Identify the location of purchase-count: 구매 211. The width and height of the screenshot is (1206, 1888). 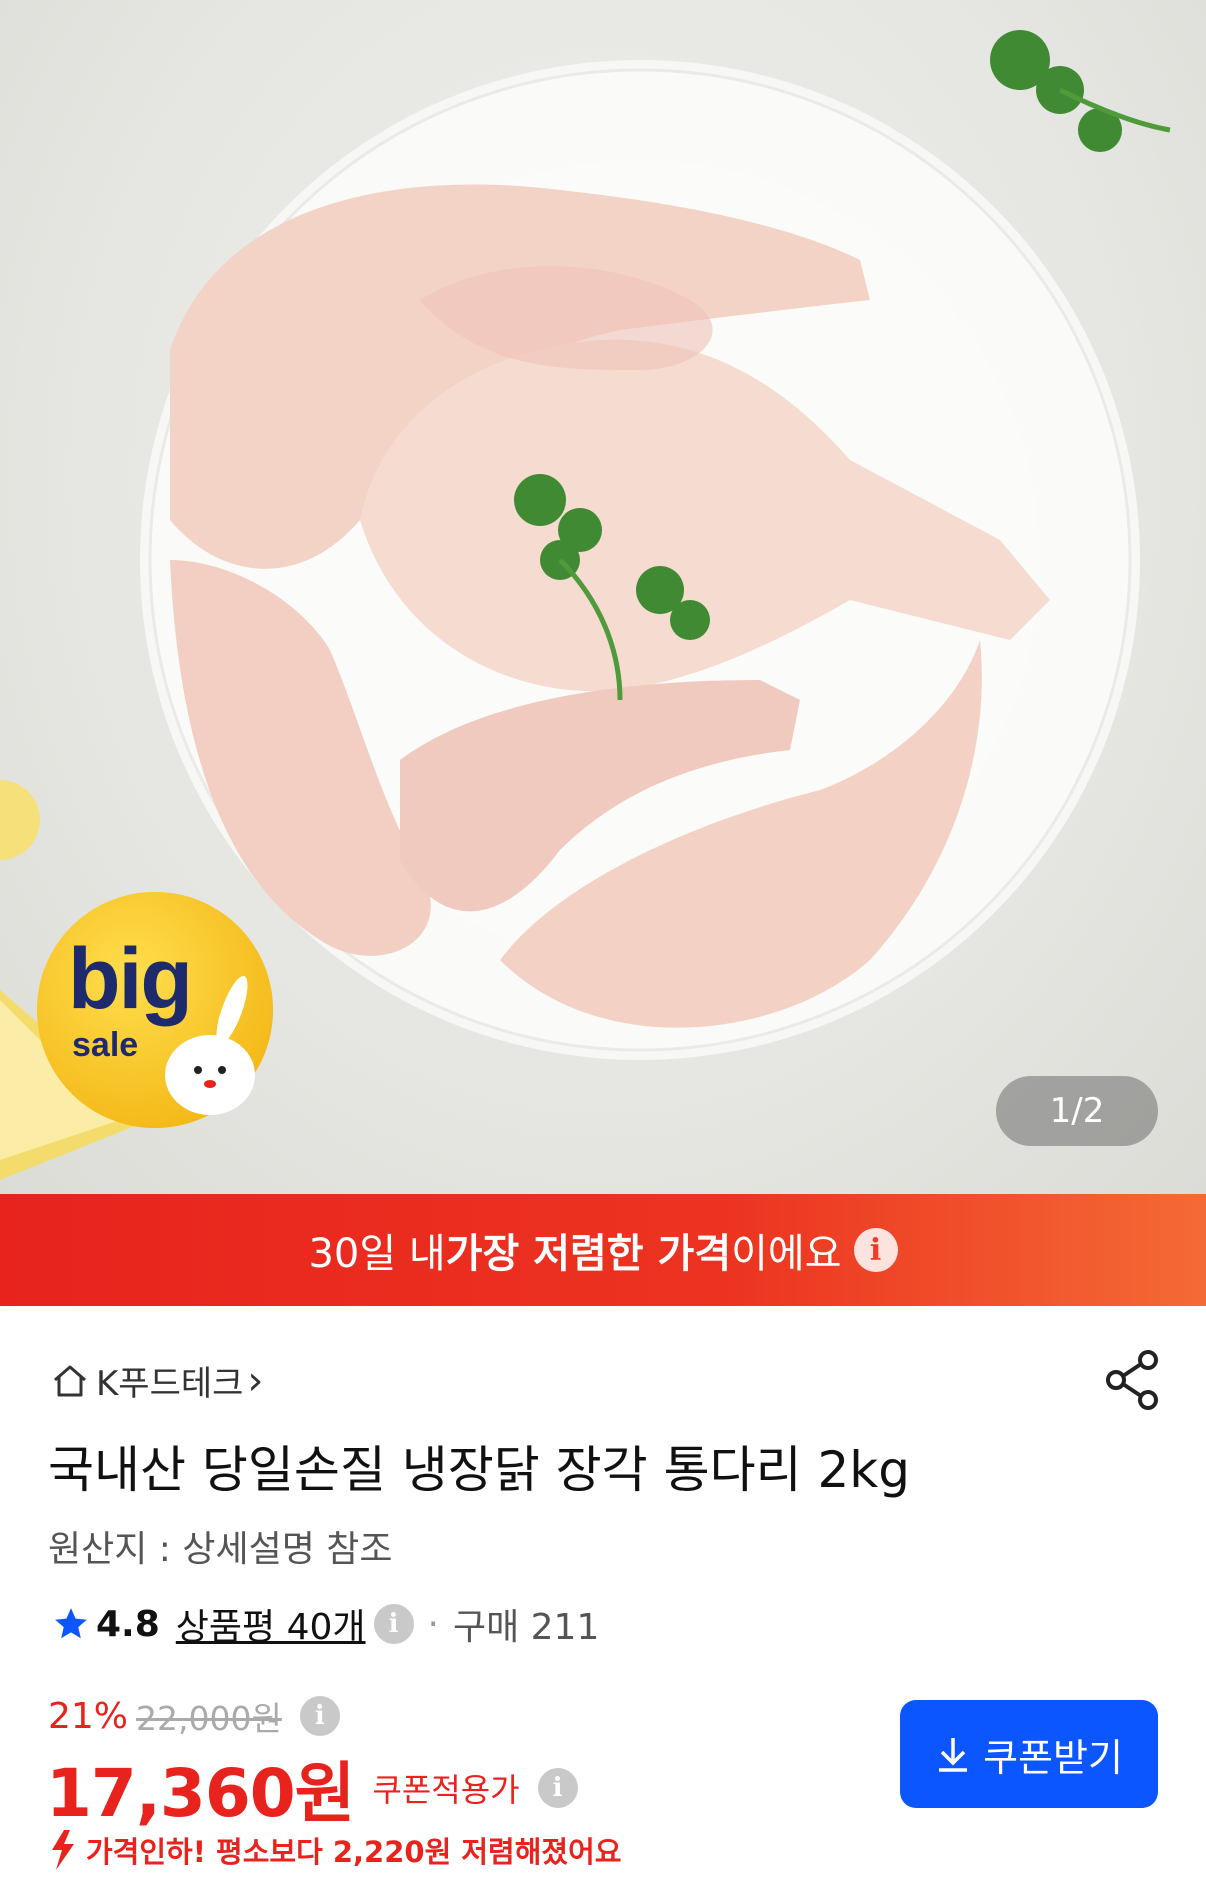
(526, 1627).